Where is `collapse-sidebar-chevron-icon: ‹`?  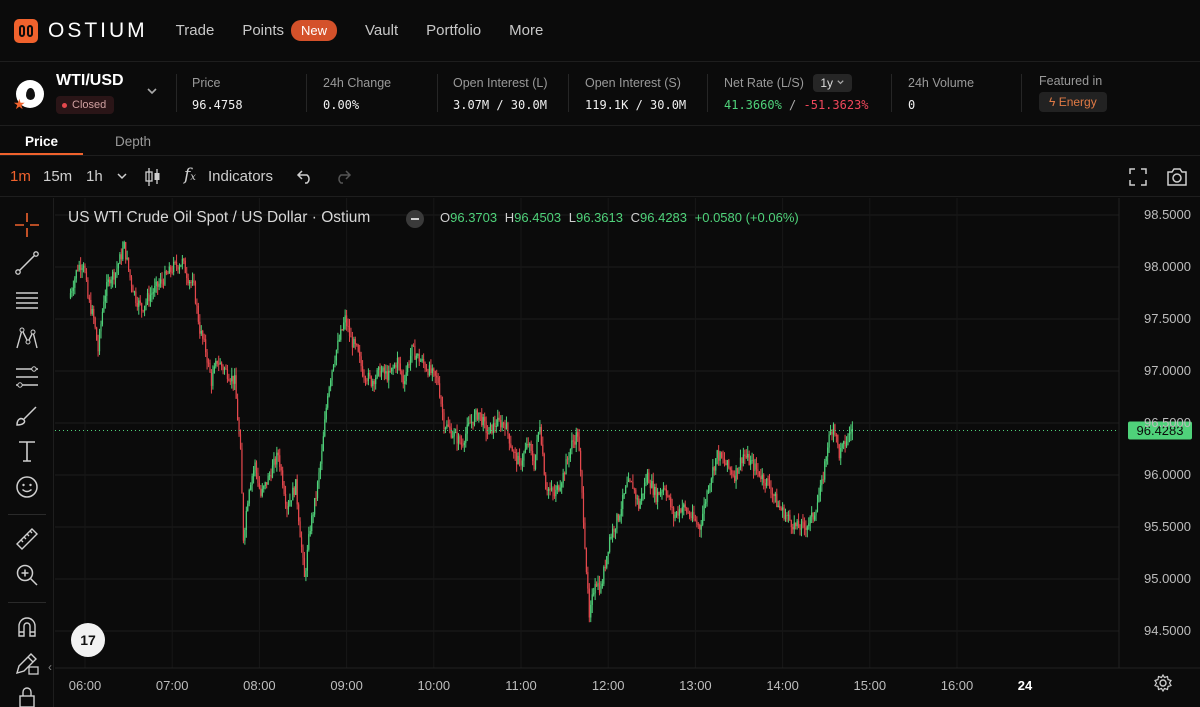
collapse-sidebar-chevron-icon: ‹ is located at coordinates (50, 667).